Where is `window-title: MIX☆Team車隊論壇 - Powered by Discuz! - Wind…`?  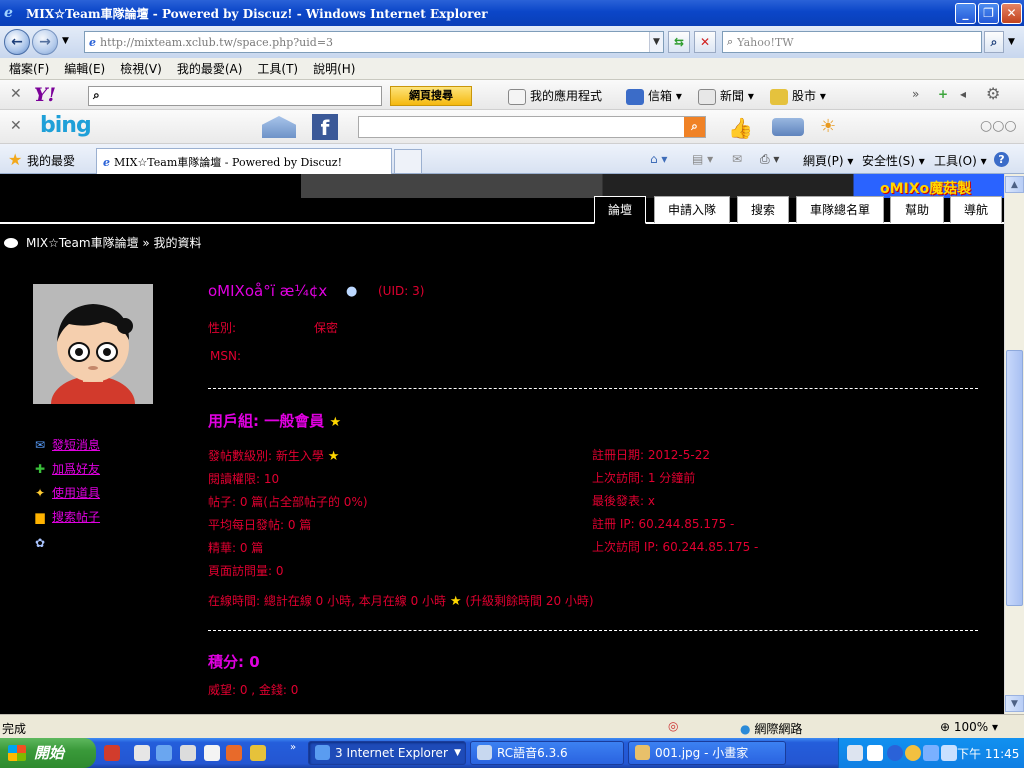
window-title: MIX☆Team車隊論壇 - Powered by Discuz! - Wind… is located at coordinates (257, 13).